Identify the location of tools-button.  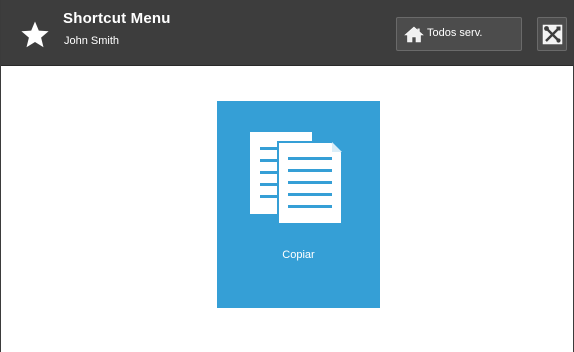
(552, 34).